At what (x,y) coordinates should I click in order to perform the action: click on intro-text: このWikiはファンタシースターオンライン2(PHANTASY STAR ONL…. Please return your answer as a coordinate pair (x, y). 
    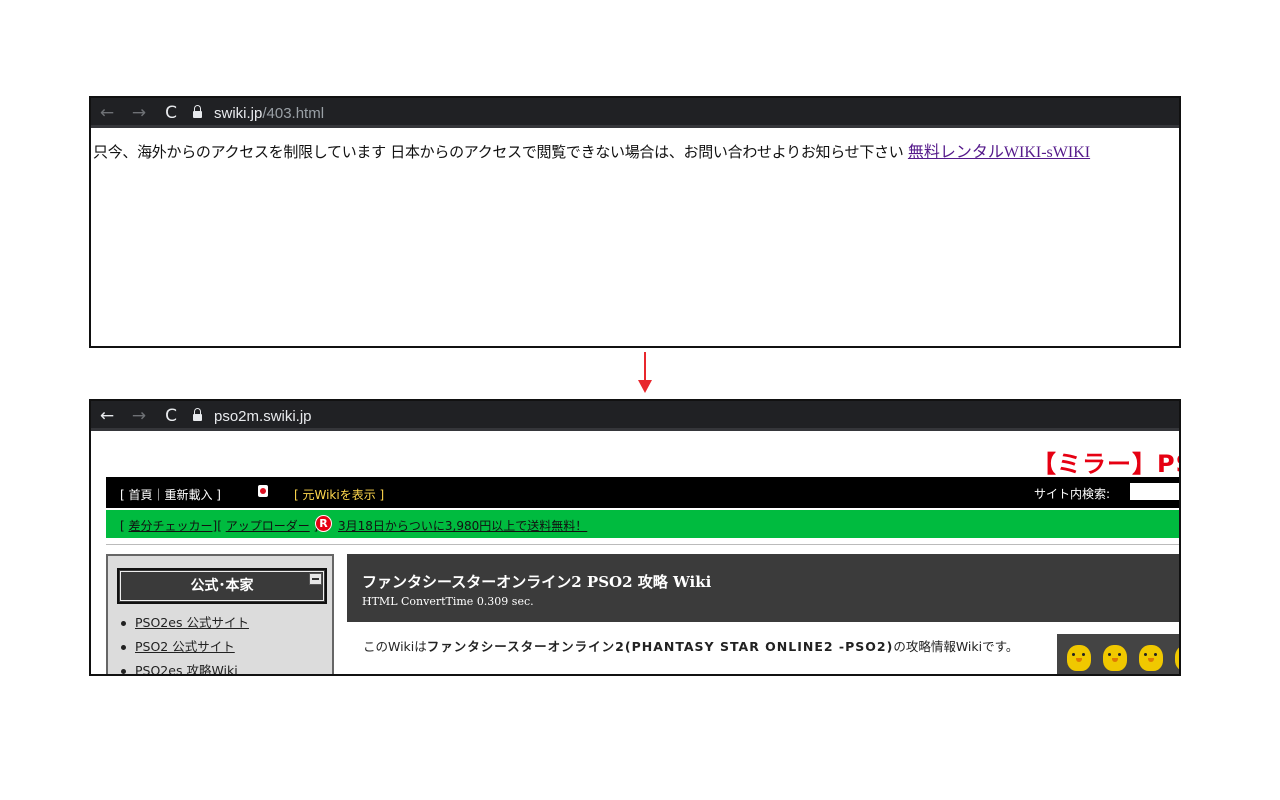
    Looking at the image, I should click on (708, 646).